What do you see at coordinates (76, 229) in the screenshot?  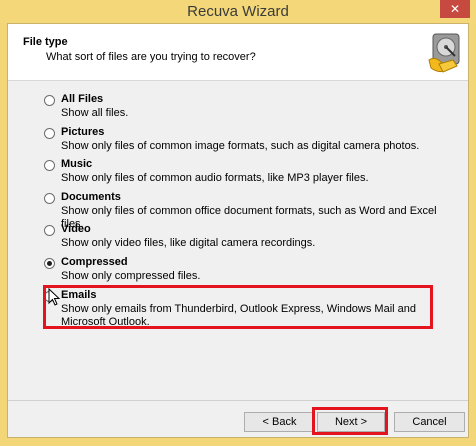 I see `option-label: Video` at bounding box center [76, 229].